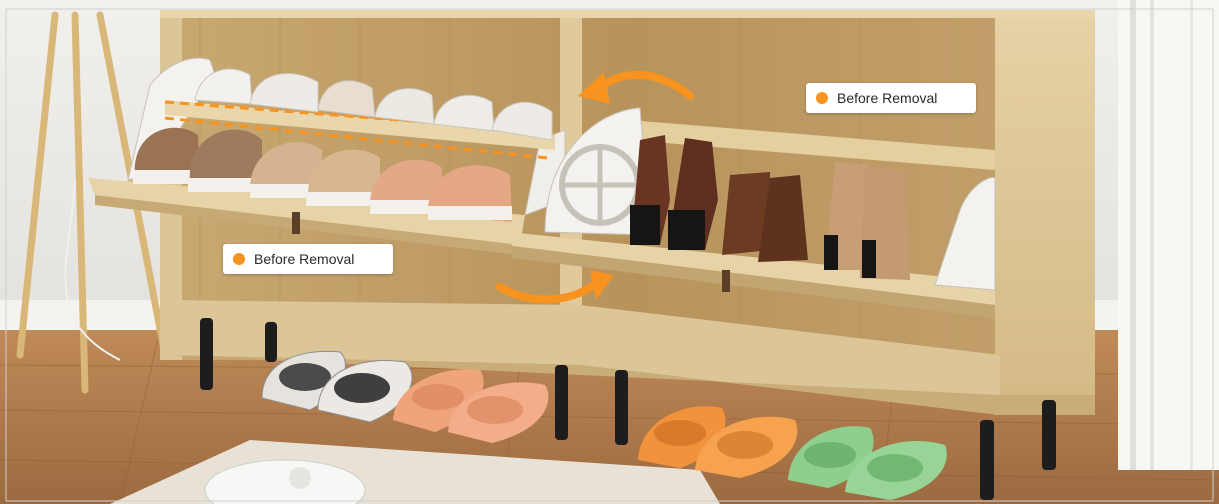  I want to click on annotation-right-text: Before Removal, so click(887, 98).